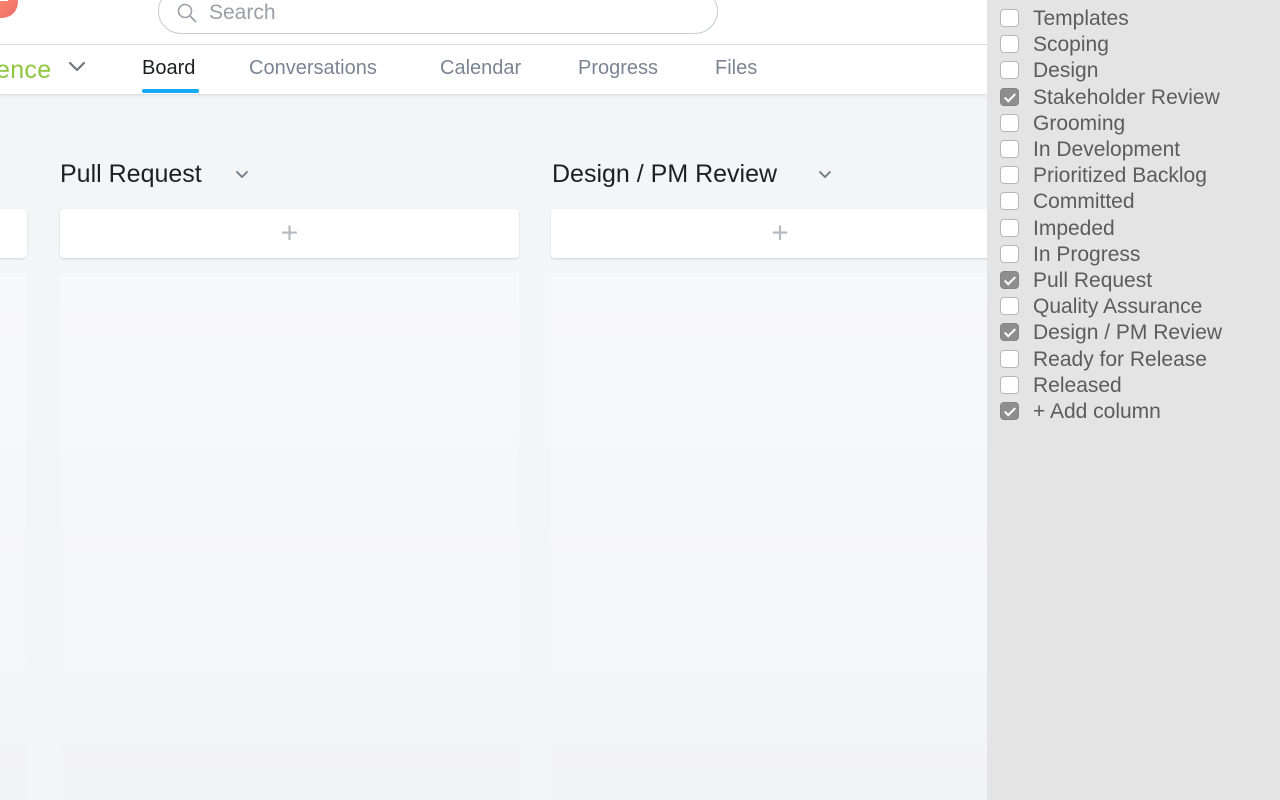 This screenshot has width=1280, height=800. What do you see at coordinates (1120, 359) in the screenshot?
I see `column-option-label: Ready for Release` at bounding box center [1120, 359].